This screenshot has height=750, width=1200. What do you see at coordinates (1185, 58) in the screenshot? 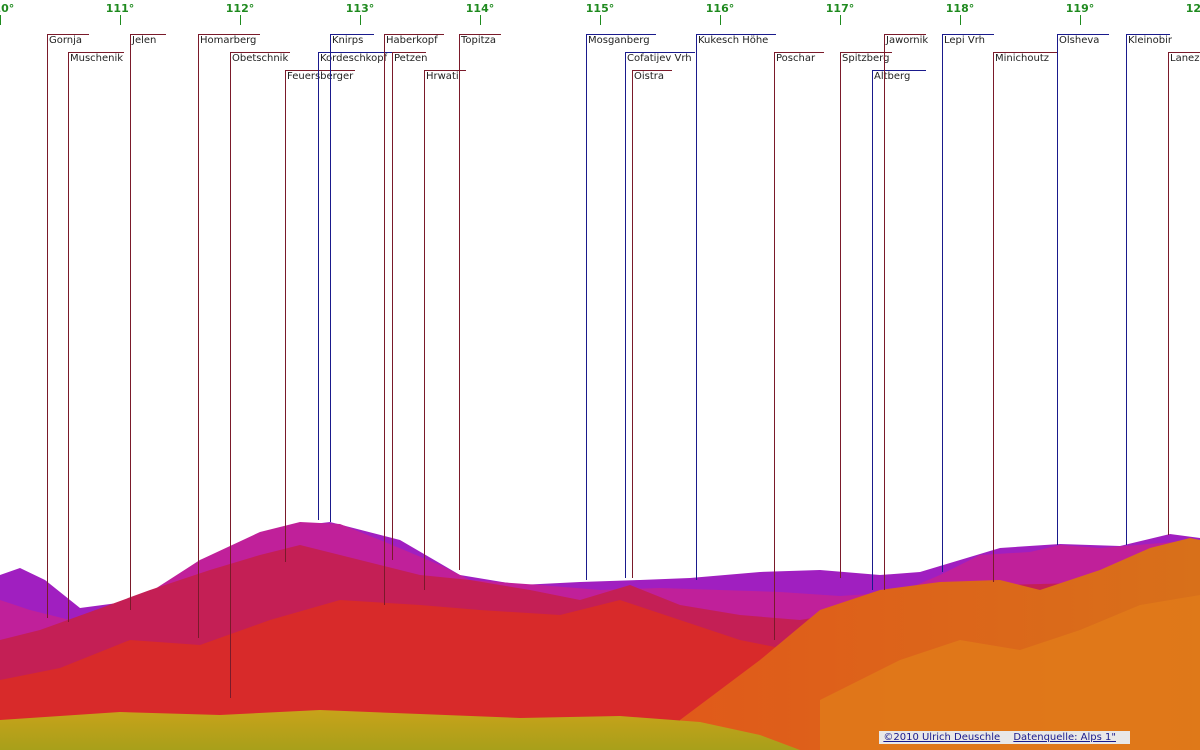
I see `peak-label: Lanezh` at bounding box center [1185, 58].